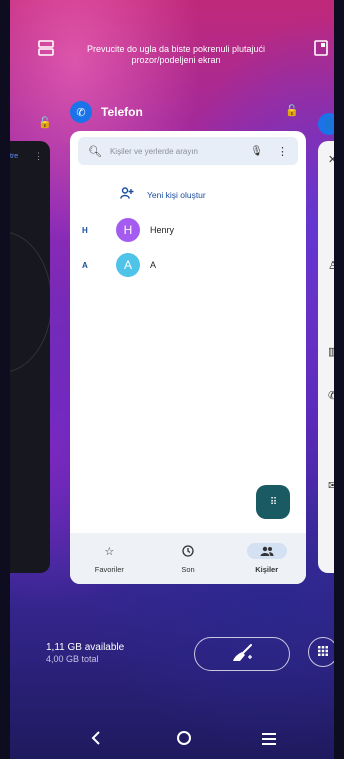 The image size is (344, 759). What do you see at coordinates (188, 230) in the screenshot?
I see `contact-row: H H Henry` at bounding box center [188, 230].